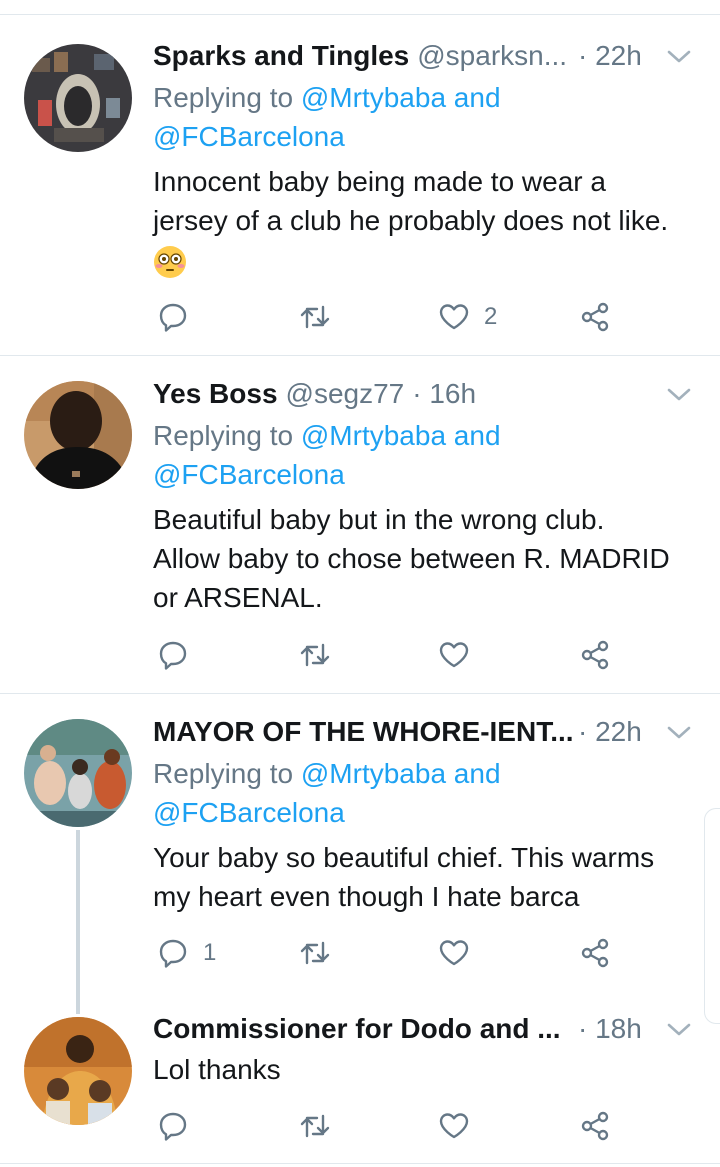  What do you see at coordinates (281, 56) in the screenshot?
I see `display-name: Sparks and Tingles` at bounding box center [281, 56].